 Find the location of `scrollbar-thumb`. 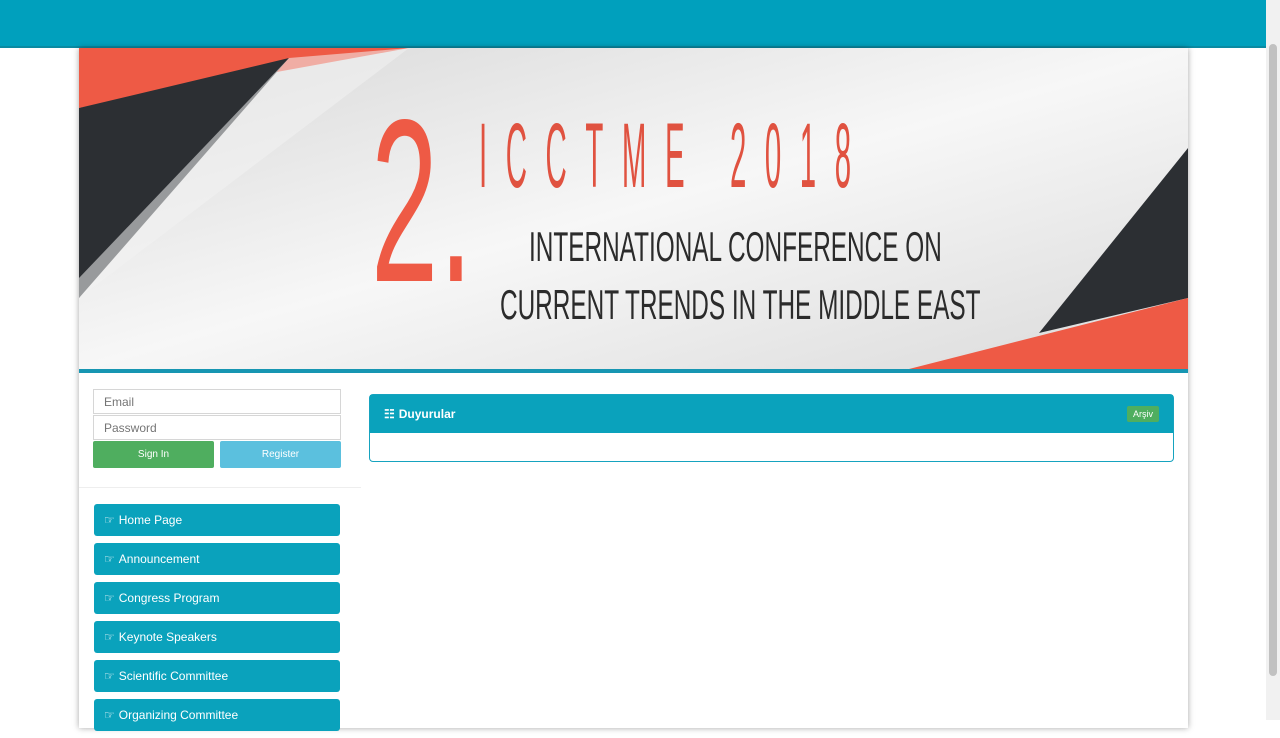

scrollbar-thumb is located at coordinates (1273, 360).